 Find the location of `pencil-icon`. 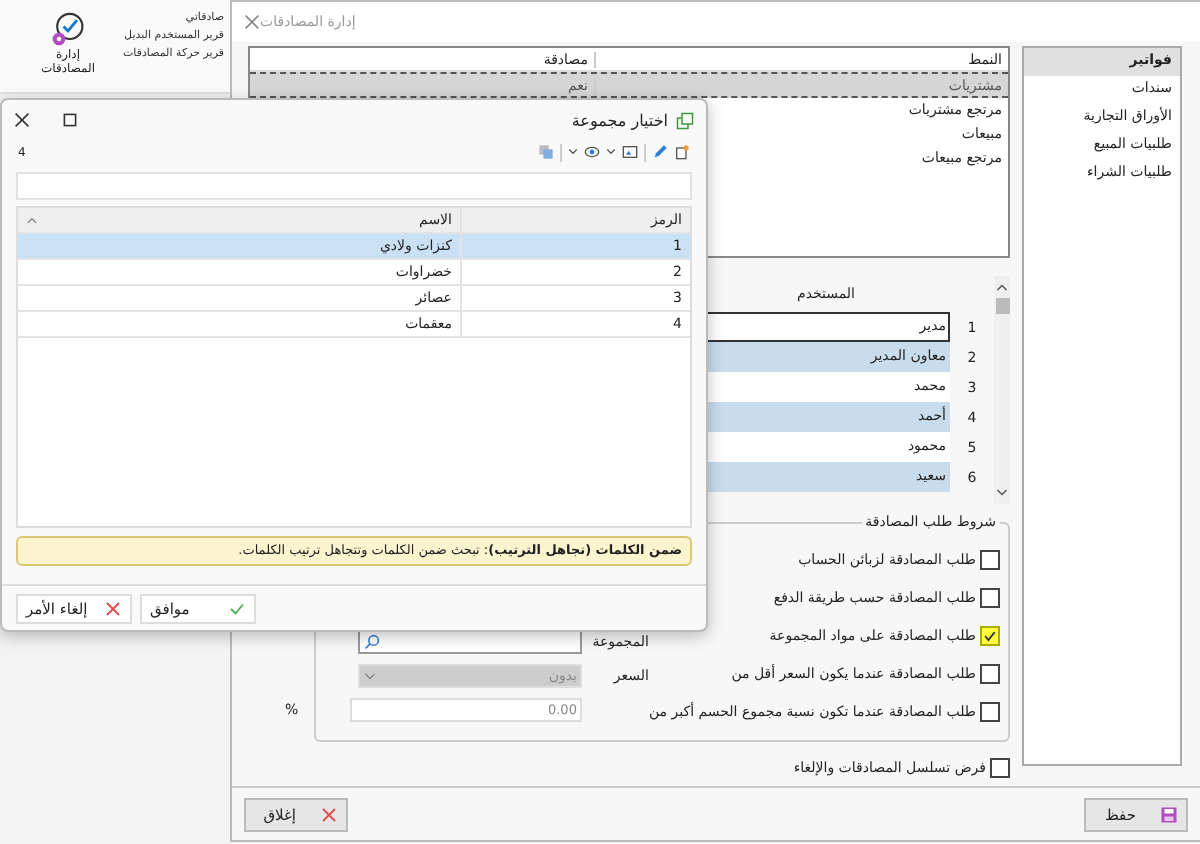

pencil-icon is located at coordinates (660, 152).